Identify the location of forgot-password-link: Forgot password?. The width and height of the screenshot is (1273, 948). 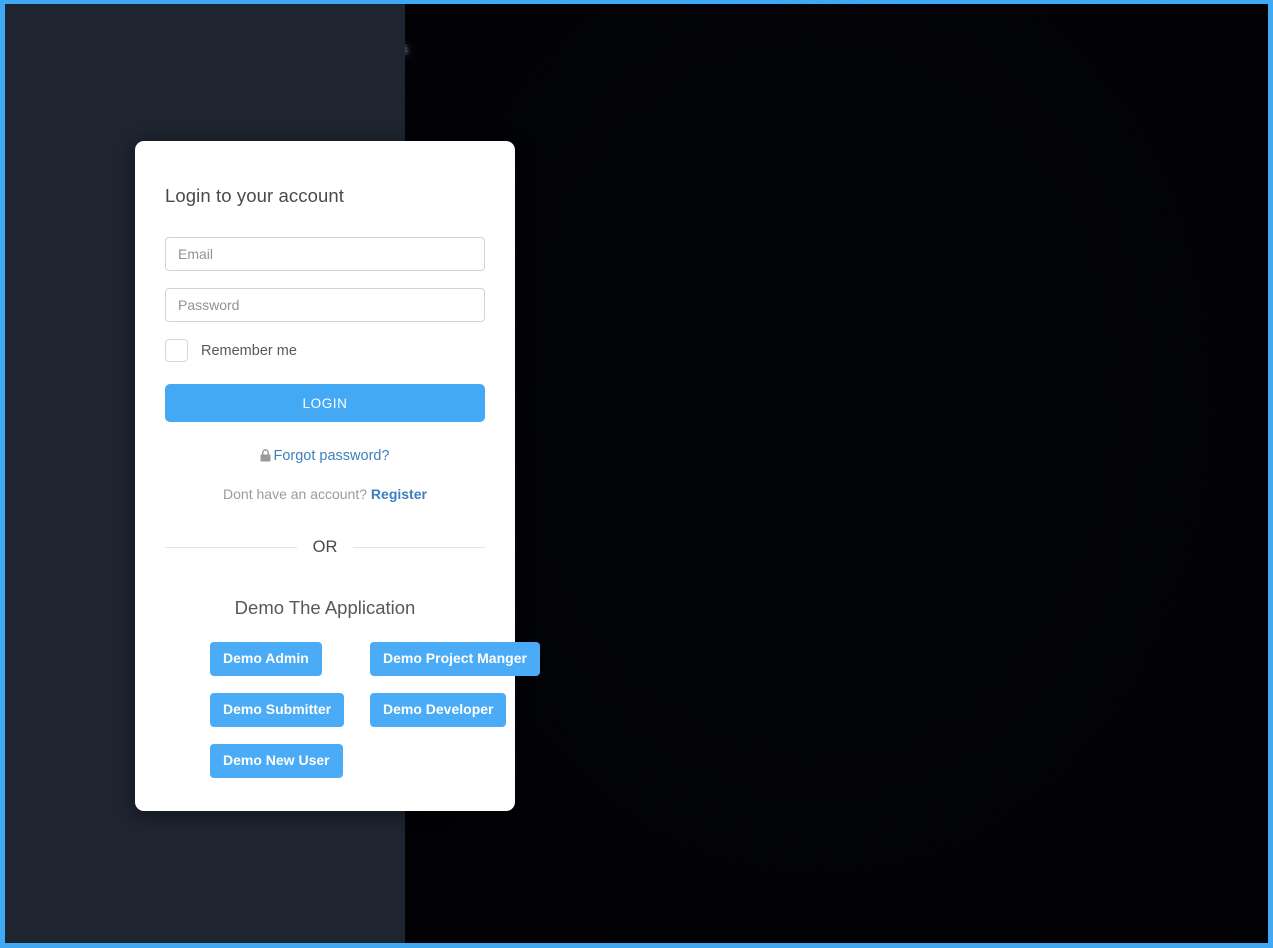
(325, 457).